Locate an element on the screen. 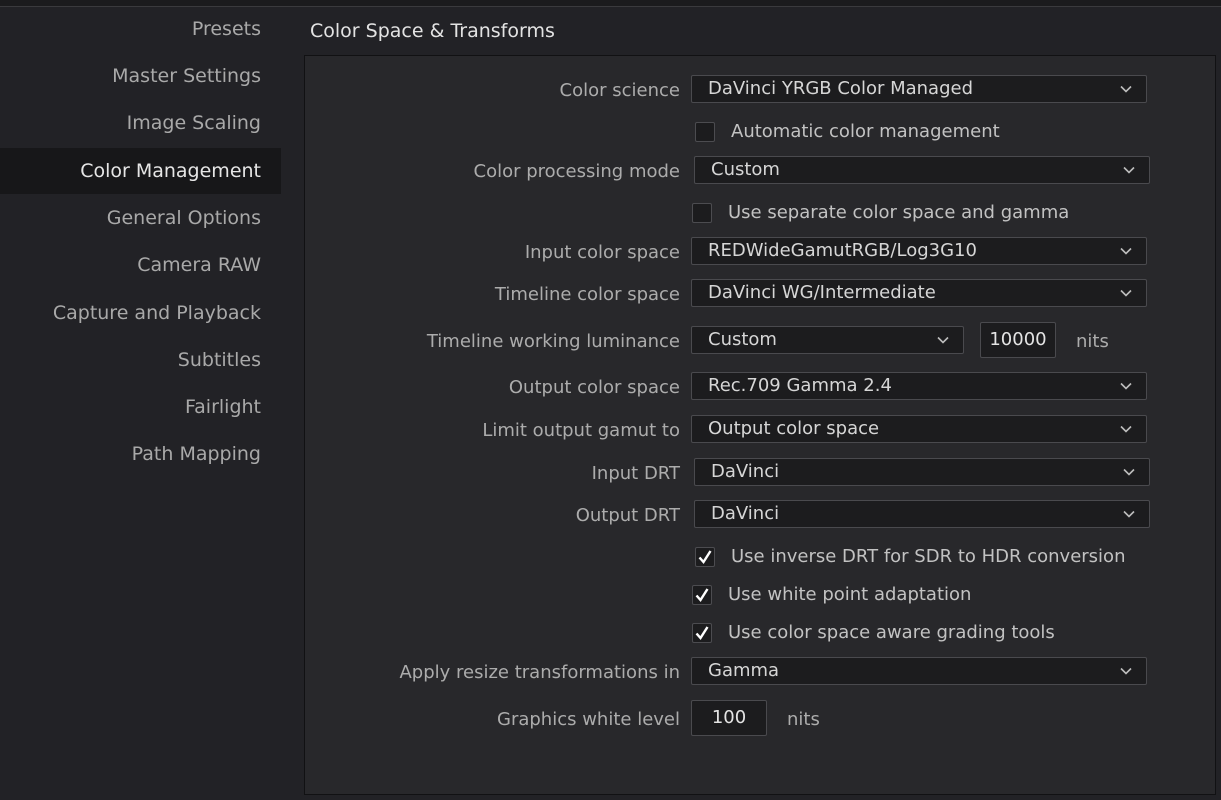  sidebar-item-master-settings: Master Settings is located at coordinates (140, 76).